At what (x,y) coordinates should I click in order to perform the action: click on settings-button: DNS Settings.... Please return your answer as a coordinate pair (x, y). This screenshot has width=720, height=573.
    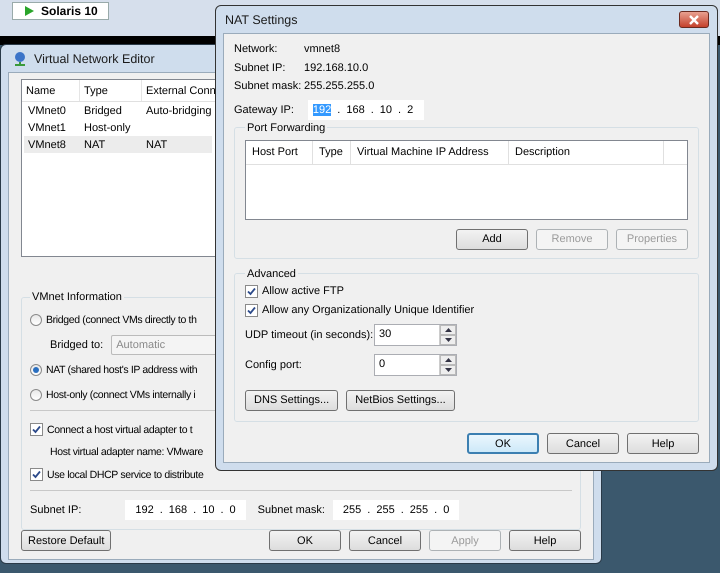
    Looking at the image, I should click on (291, 400).